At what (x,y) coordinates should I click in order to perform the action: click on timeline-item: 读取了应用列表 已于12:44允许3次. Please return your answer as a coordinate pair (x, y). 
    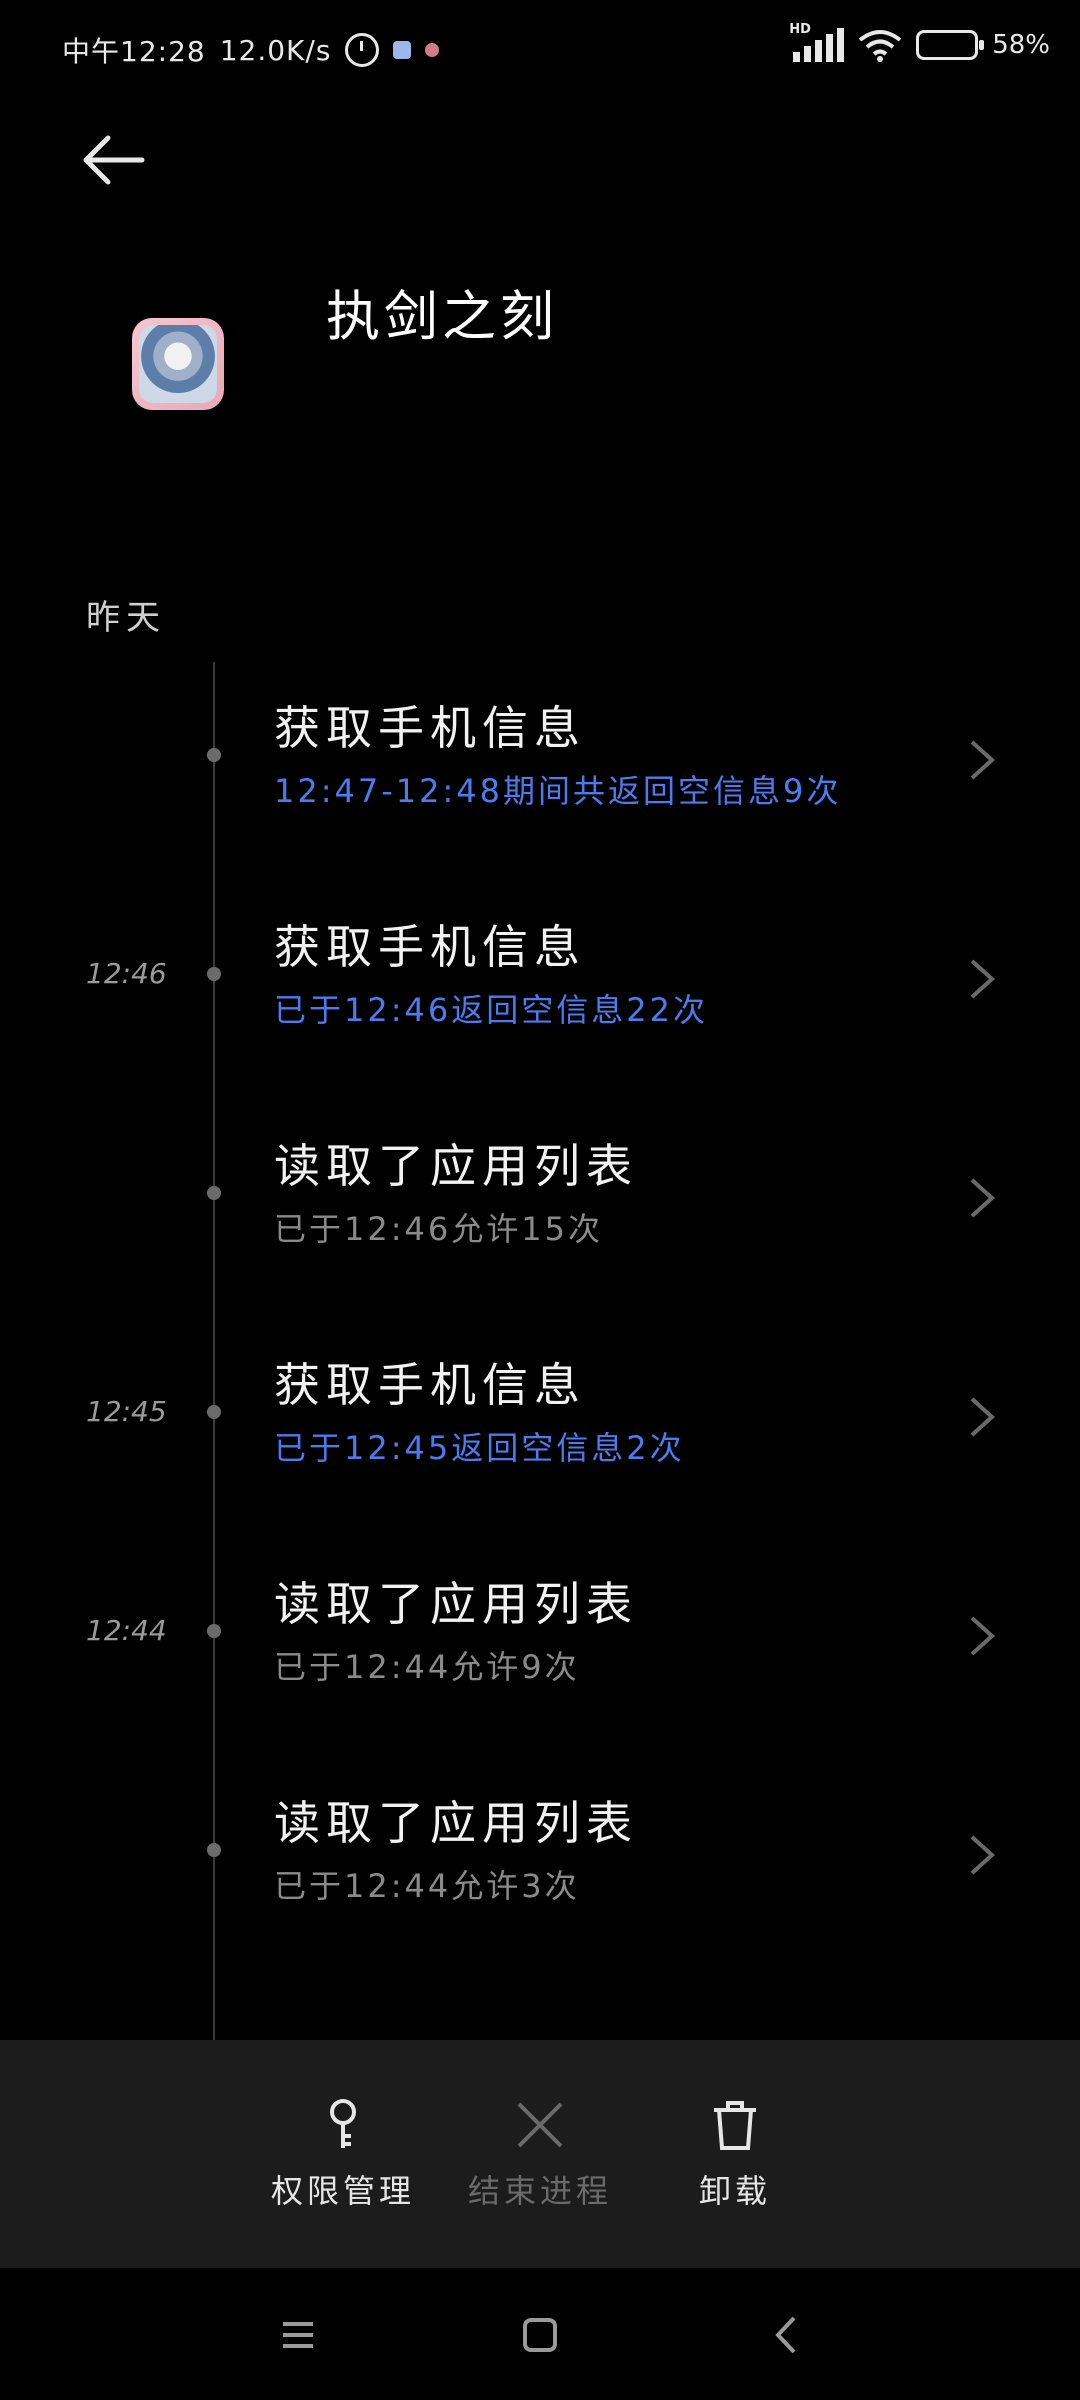
    Looking at the image, I should click on (540, 1857).